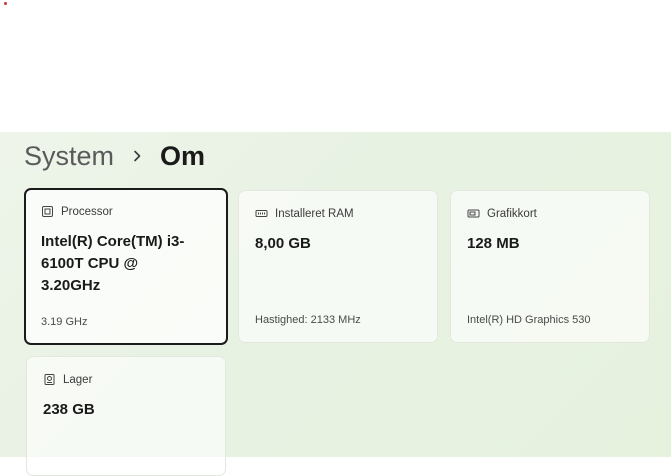 This screenshot has height=476, width=671. What do you see at coordinates (87, 211) in the screenshot?
I see `processor-label: Processor` at bounding box center [87, 211].